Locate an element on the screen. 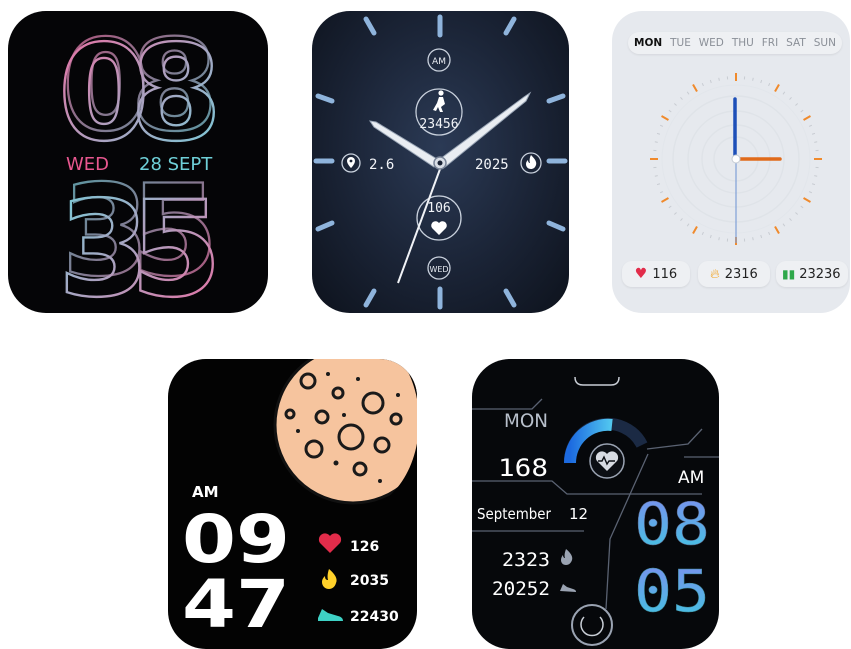 This screenshot has width=851, height=649. calories-value: 2316 is located at coordinates (741, 274).